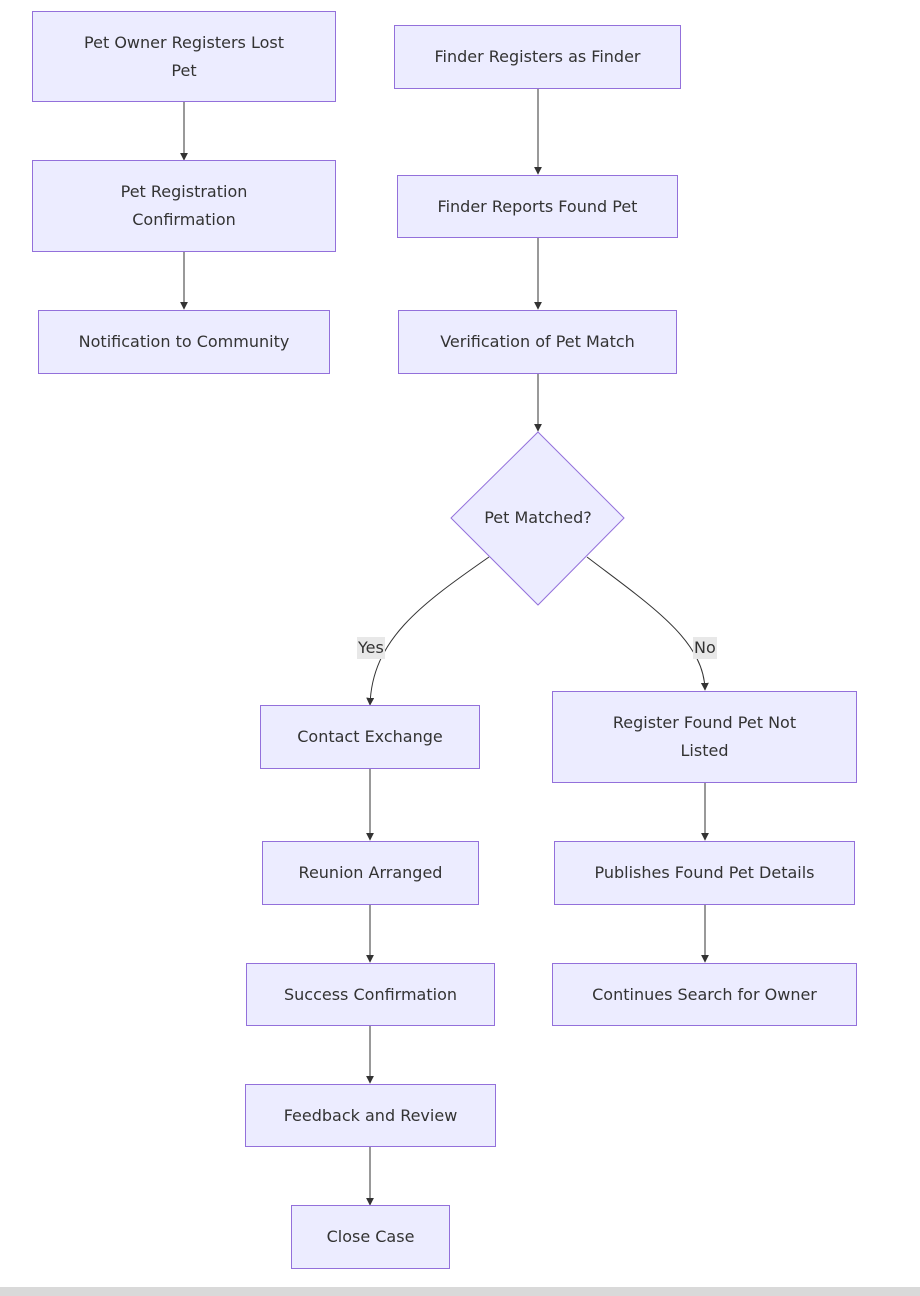 Image resolution: width=920 pixels, height=1296 pixels. I want to click on horizontal-scrollbar, so click(460, 1291).